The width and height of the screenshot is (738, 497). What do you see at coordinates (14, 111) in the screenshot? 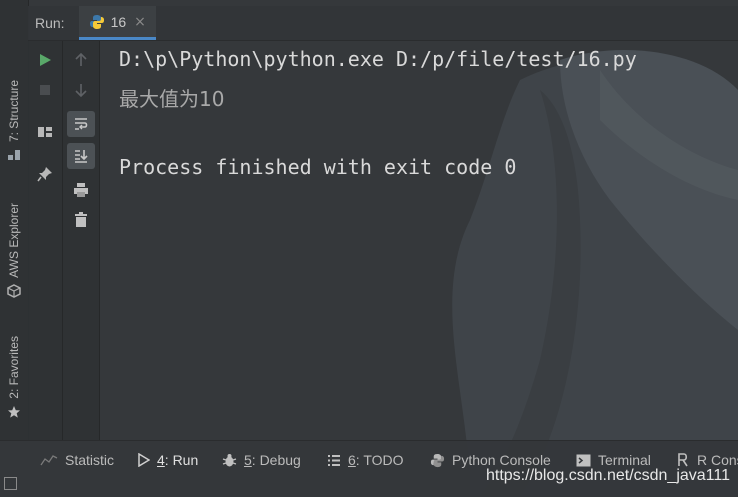
I see `sidebar-tab-structure-label: 7: Structure` at bounding box center [14, 111].